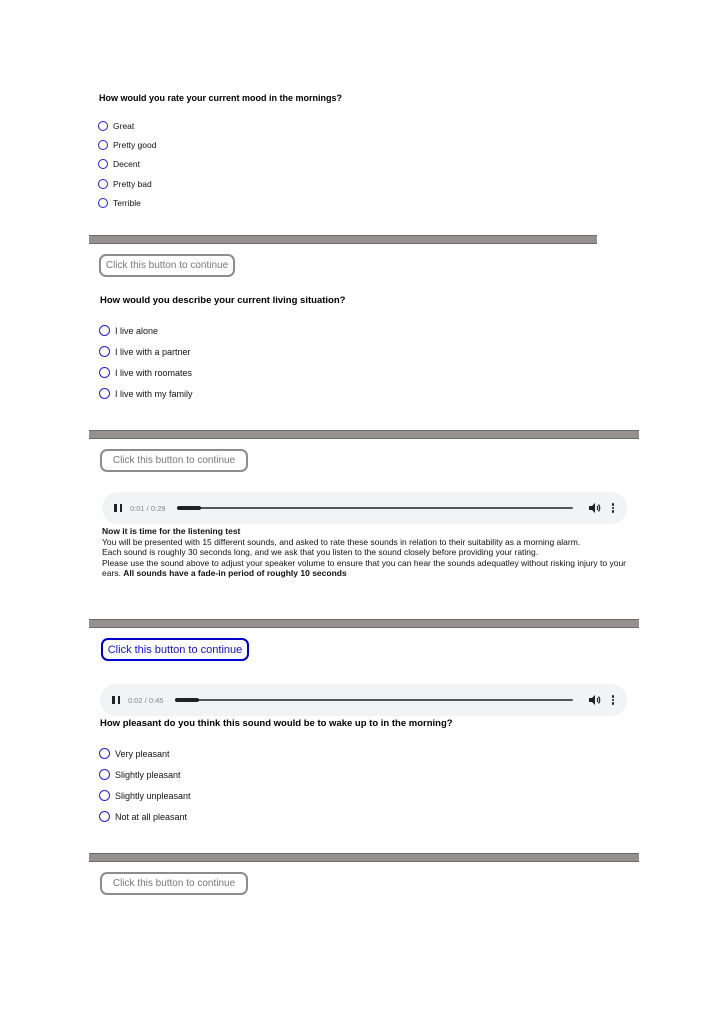  Describe the element at coordinates (126, 164) in the screenshot. I see `option-label: Decent` at that location.